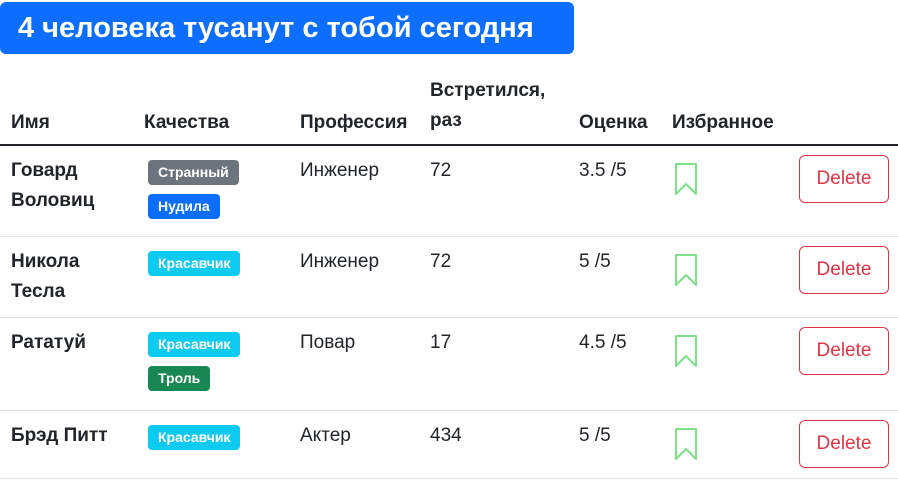  Describe the element at coordinates (353, 123) in the screenshot. I see `header-profession: Профессия` at that location.